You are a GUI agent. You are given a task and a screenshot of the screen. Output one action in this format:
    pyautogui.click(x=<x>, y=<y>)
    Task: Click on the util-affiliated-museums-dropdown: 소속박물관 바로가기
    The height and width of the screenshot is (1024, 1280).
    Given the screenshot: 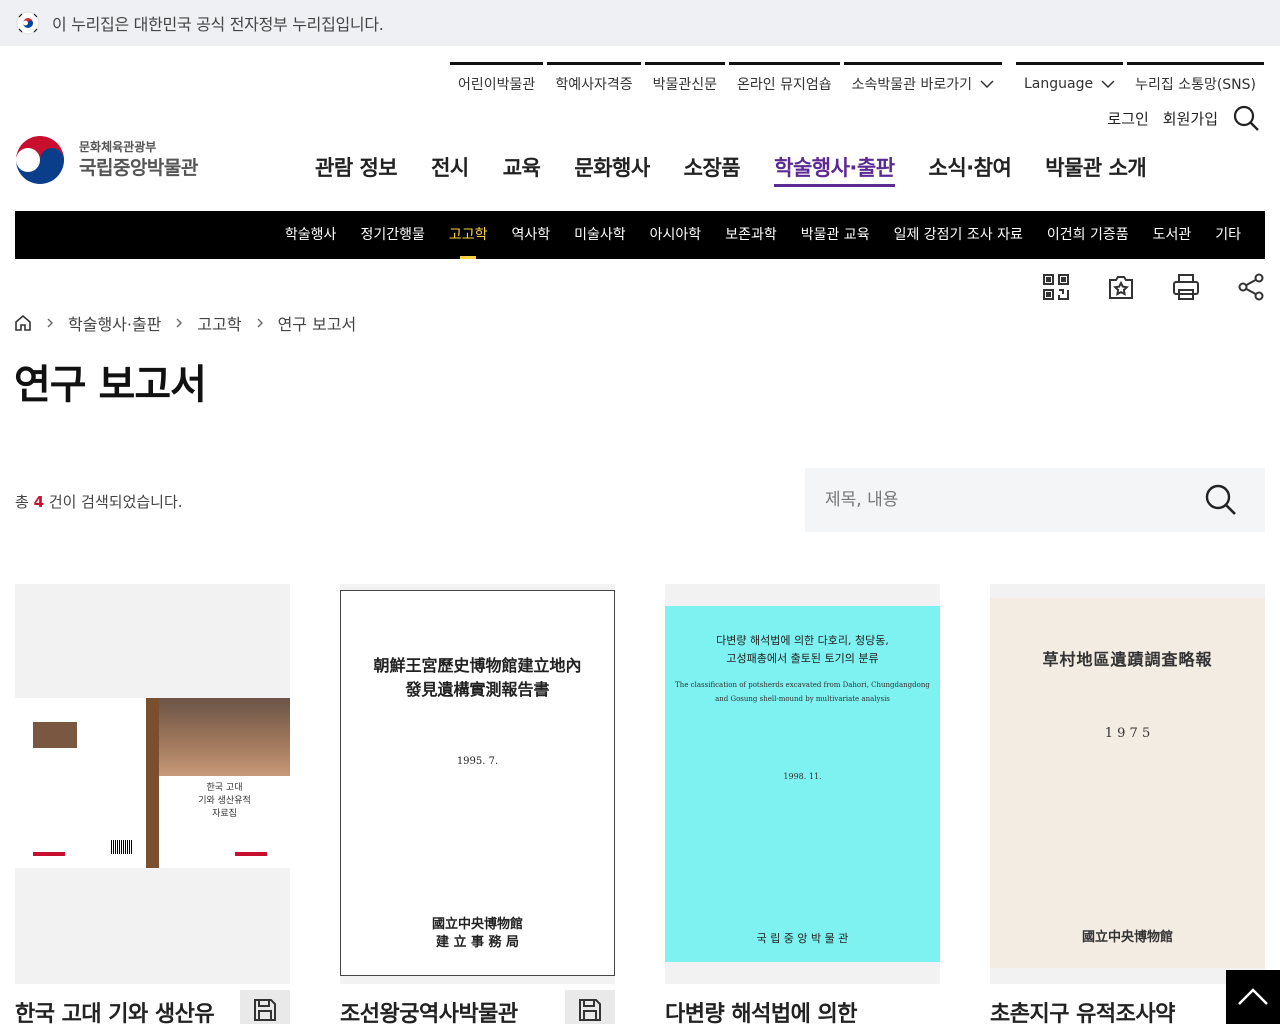 What is the action you would take?
    pyautogui.click(x=922, y=82)
    